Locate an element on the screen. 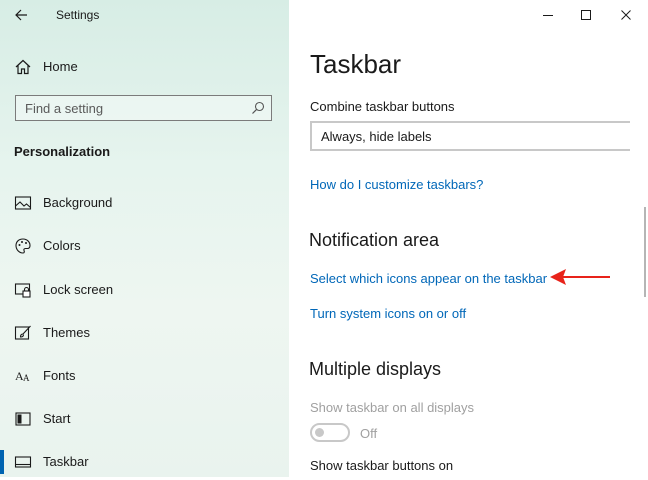 The image size is (648, 480). back-button is located at coordinates (23, 15).